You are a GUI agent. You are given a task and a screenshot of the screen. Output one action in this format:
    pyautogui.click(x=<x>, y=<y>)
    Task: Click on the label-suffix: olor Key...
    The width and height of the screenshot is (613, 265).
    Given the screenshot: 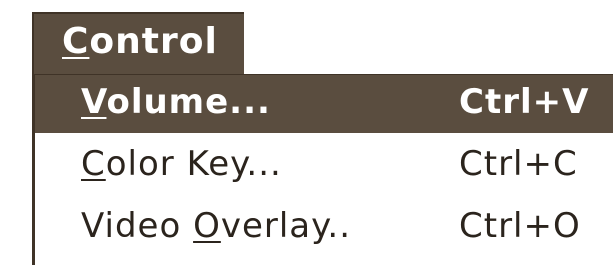 What is the action you would take?
    pyautogui.click(x=193, y=164)
    